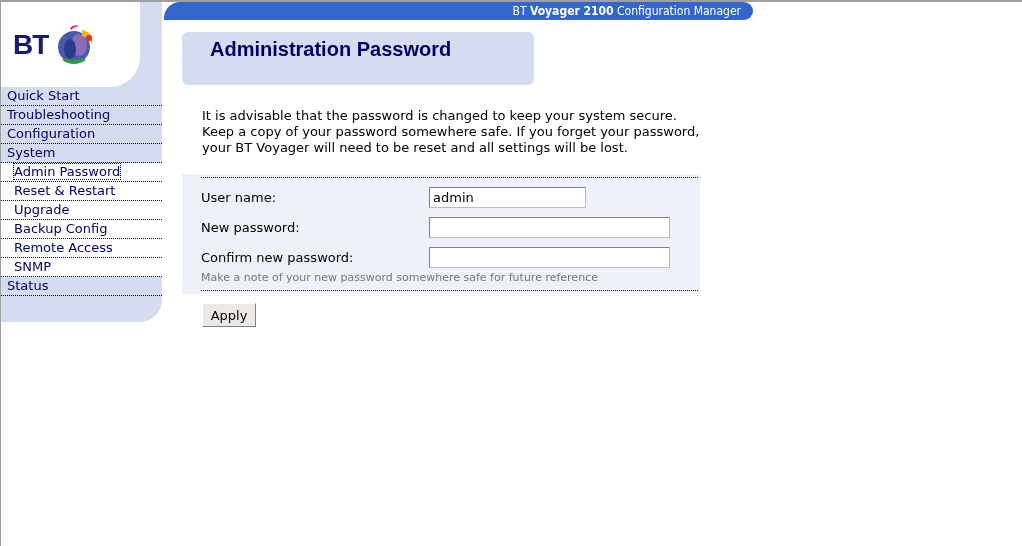  I want to click on menu-item: Configuration, so click(81, 134).